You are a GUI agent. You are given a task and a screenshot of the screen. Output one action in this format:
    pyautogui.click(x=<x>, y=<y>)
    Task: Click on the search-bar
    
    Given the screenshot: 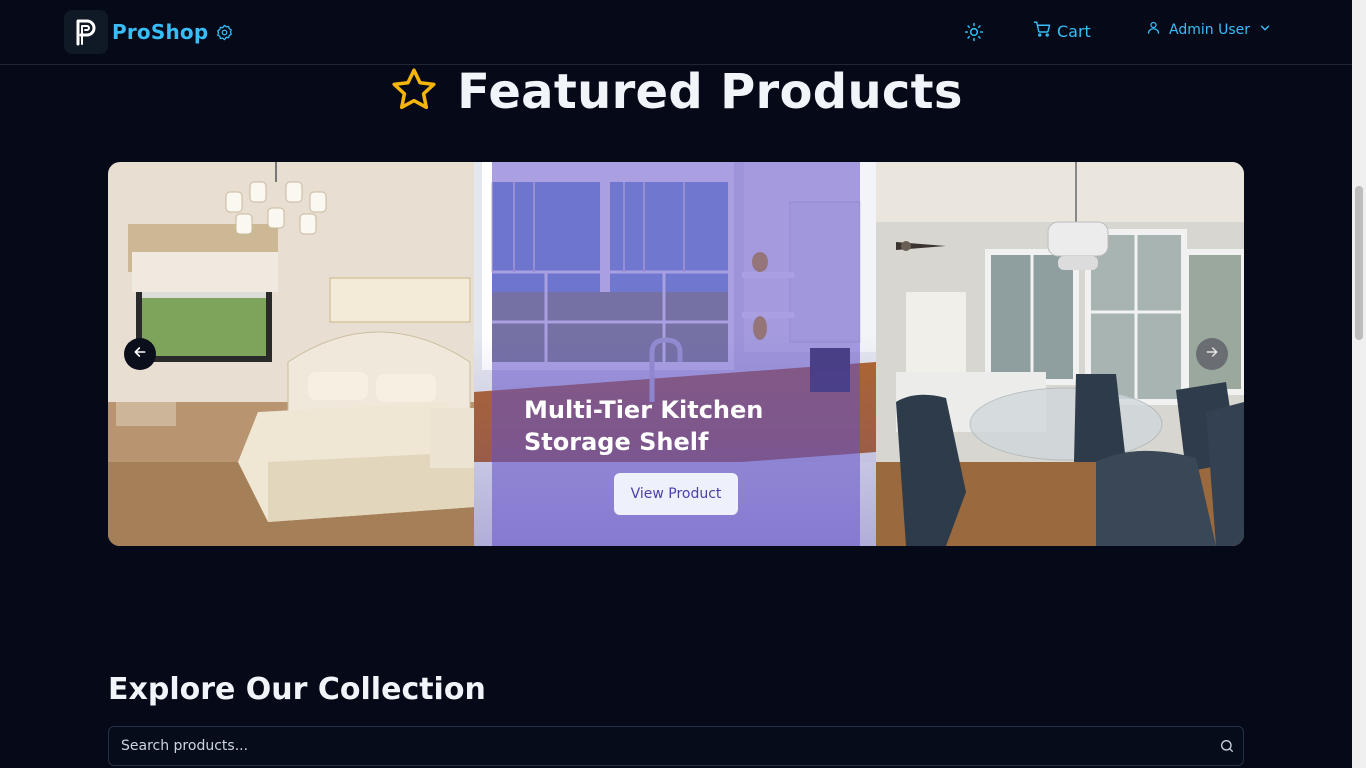 What is the action you would take?
    pyautogui.click(x=676, y=746)
    